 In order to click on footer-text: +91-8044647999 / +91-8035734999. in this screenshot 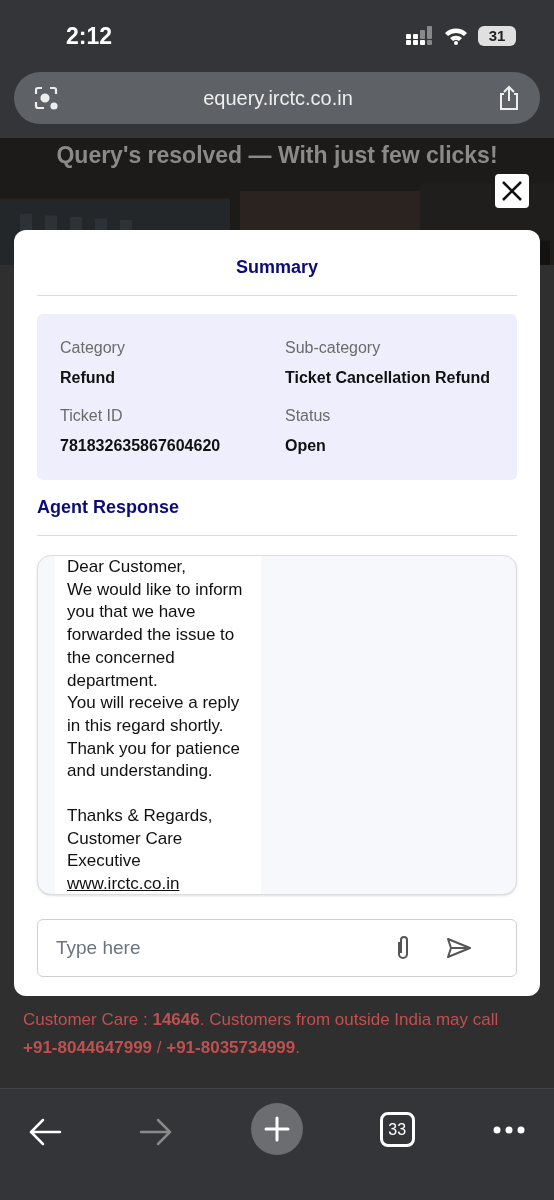, I will do `click(162, 1048)`.